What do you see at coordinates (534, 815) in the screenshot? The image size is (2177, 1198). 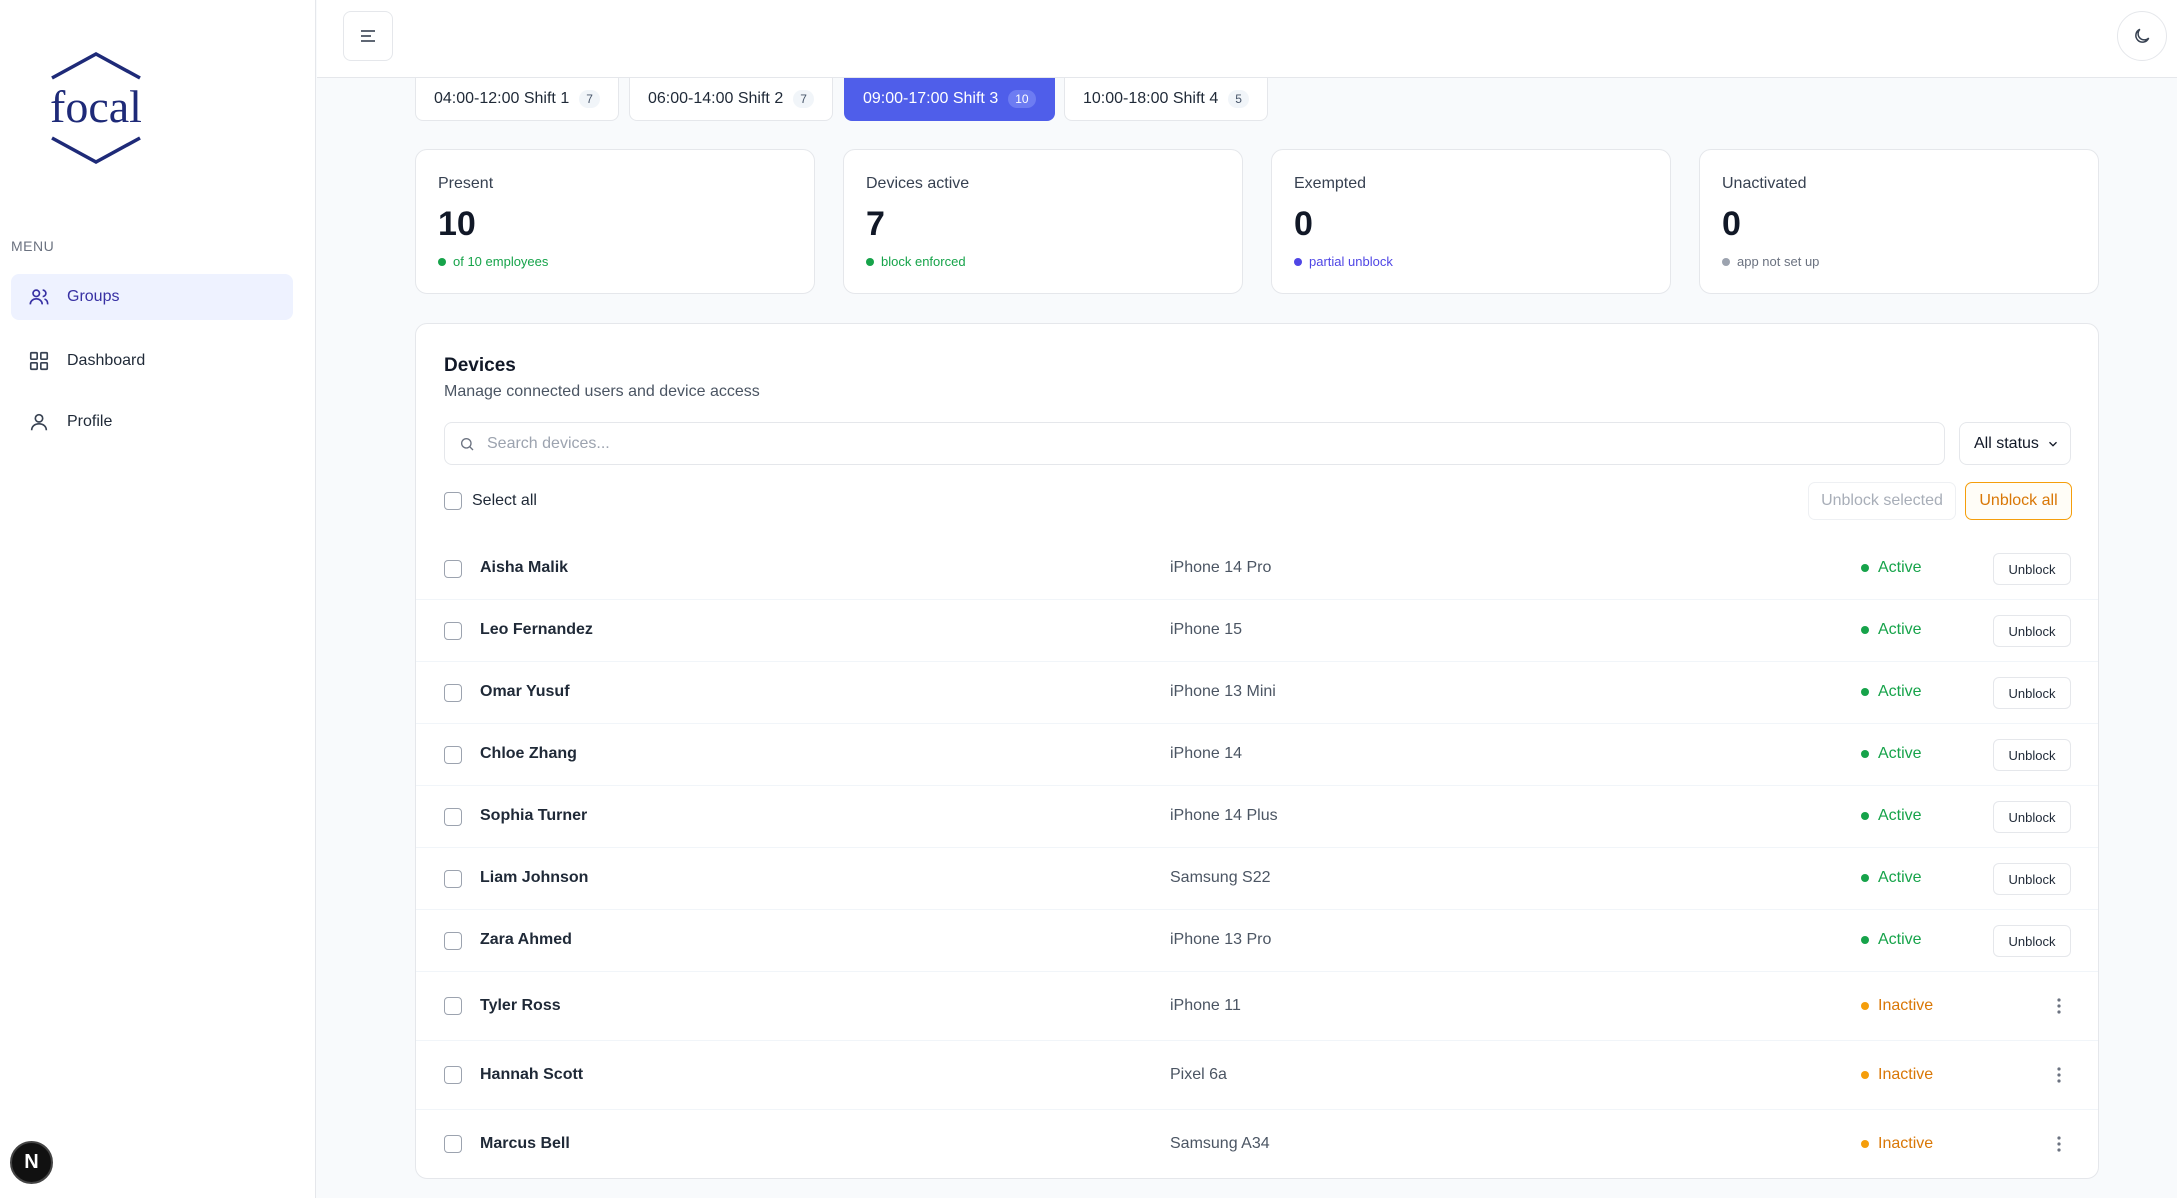 I see `user-name: Sophia Turner` at bounding box center [534, 815].